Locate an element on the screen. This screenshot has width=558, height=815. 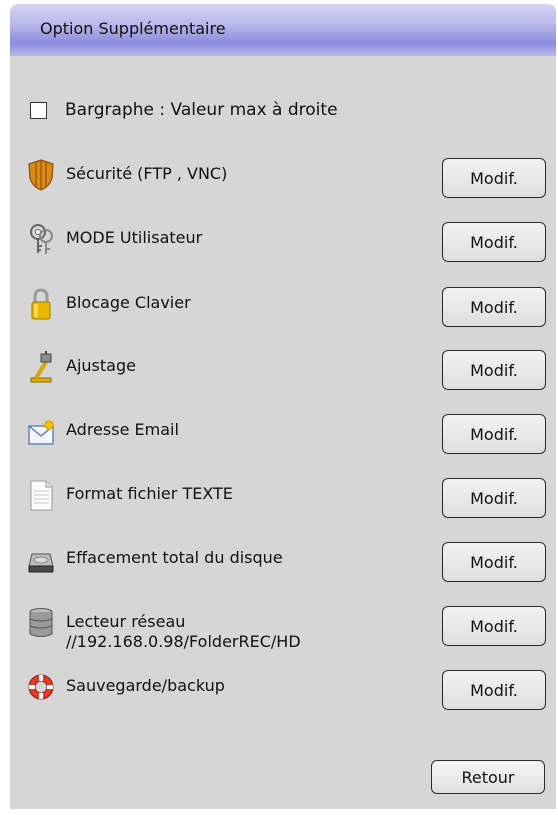
modify-text-format-button: Modif. is located at coordinates (494, 498).